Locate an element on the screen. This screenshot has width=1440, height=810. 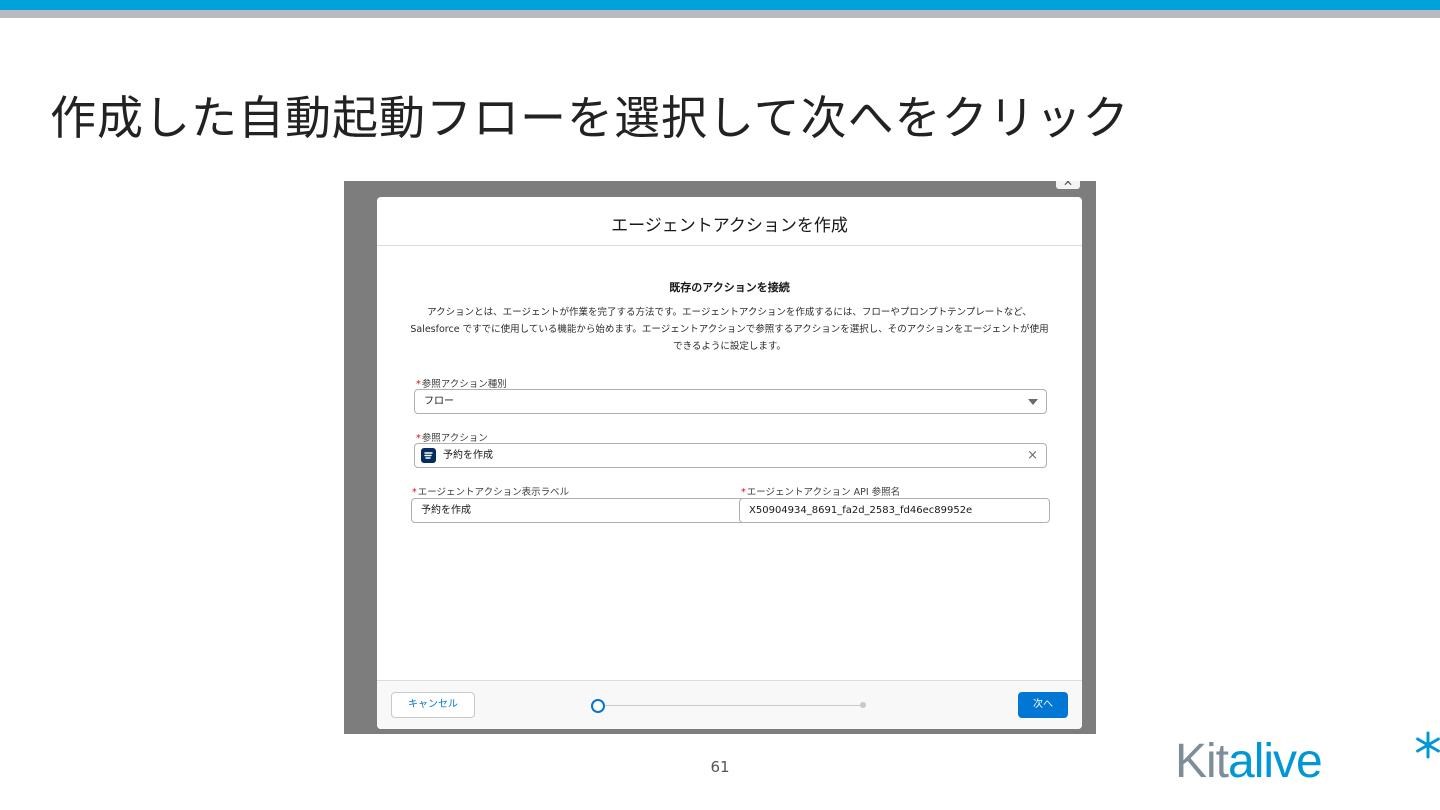
progress-step-current is located at coordinates (598, 706).